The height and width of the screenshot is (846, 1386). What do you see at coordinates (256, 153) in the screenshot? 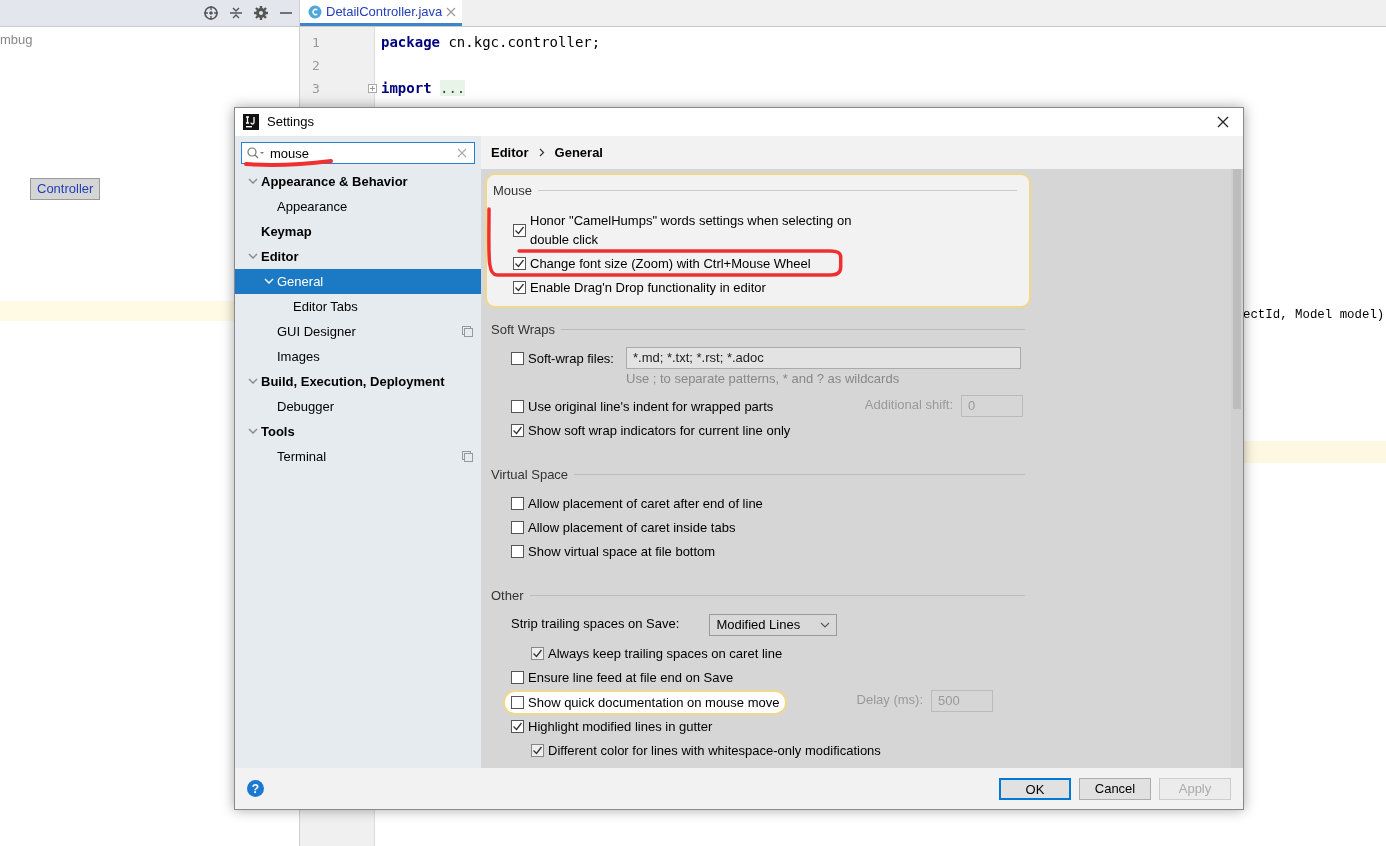
I see `search-icon` at bounding box center [256, 153].